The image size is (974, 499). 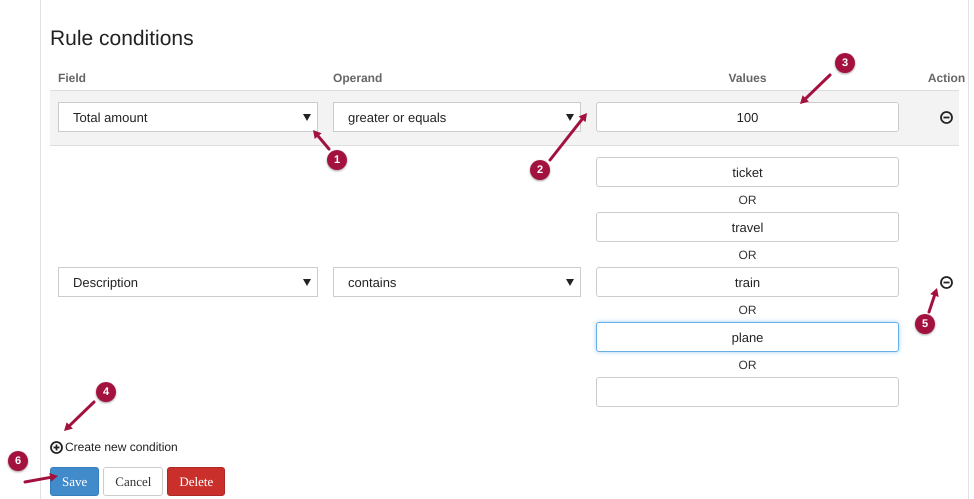 I want to click on annotation-badge: 6, so click(x=18, y=461).